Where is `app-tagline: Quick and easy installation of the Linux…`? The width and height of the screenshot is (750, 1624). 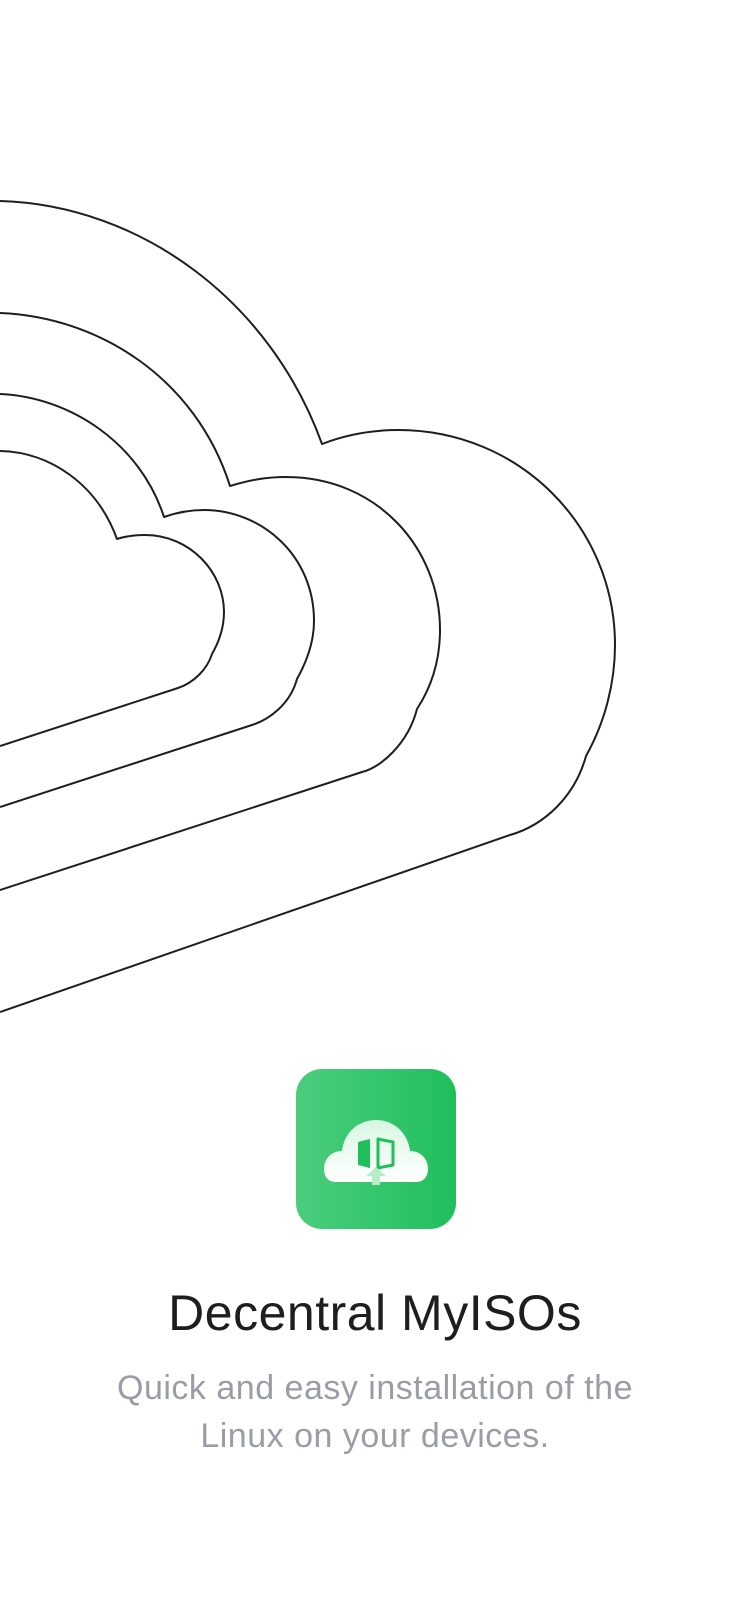 app-tagline: Quick and easy installation of the Linux… is located at coordinates (375, 1412).